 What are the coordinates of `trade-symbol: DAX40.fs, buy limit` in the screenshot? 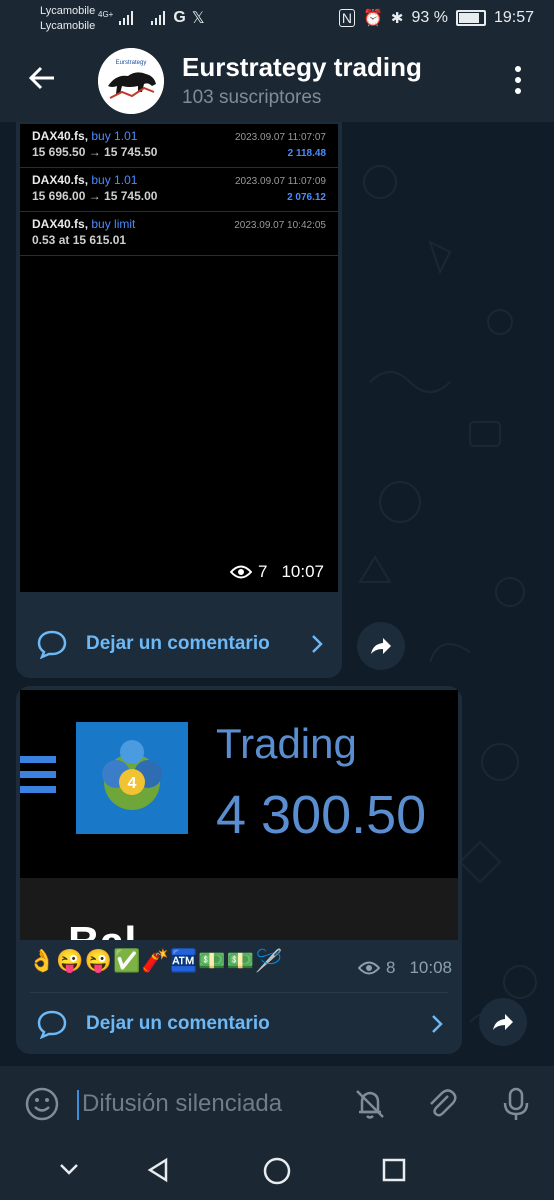 It's located at (83, 224).